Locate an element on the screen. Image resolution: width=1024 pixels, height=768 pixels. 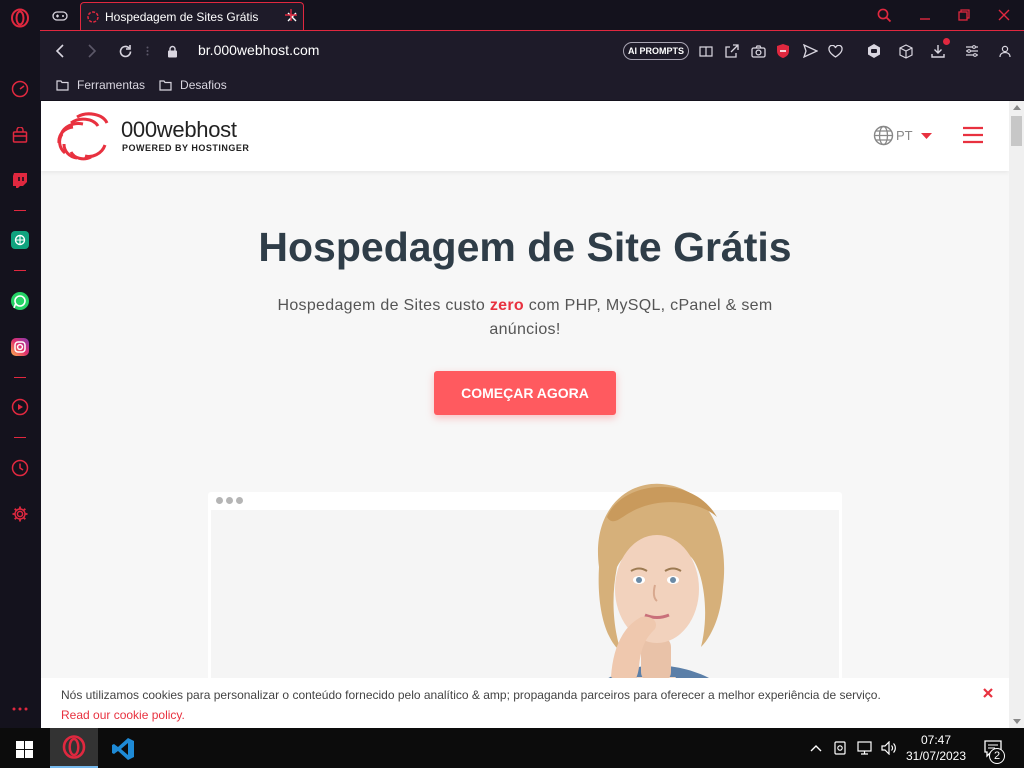
ai-prompts-button: AI PROMPTS is located at coordinates (656, 51).